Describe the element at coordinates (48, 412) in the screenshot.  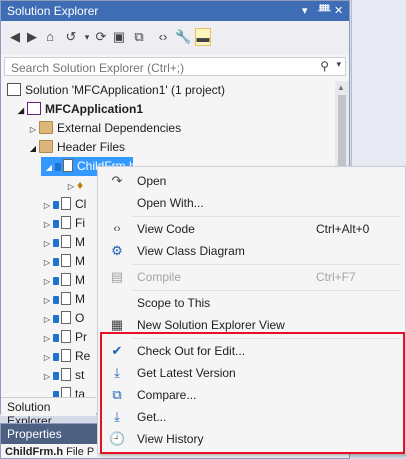
I see `tab-solution-explorer: Solution Explorer` at that location.